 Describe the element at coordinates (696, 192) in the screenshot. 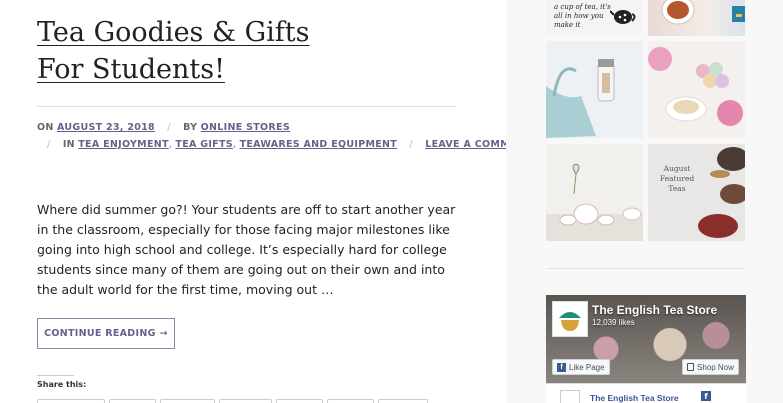

I see `instagram-tile-featured-teas: August Featured Teas` at that location.